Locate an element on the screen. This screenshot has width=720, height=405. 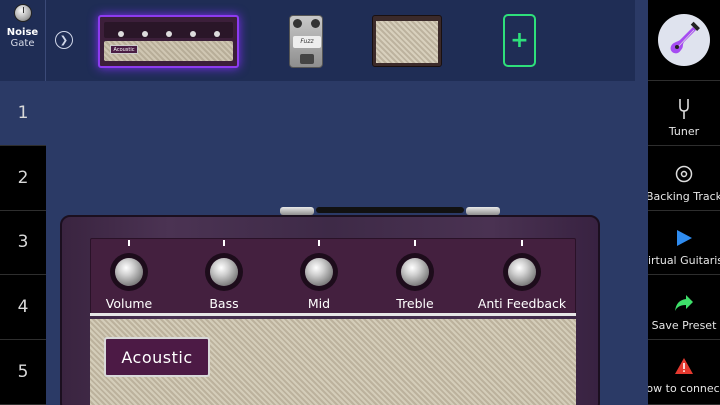
plus-icon: + is located at coordinates (519, 40).